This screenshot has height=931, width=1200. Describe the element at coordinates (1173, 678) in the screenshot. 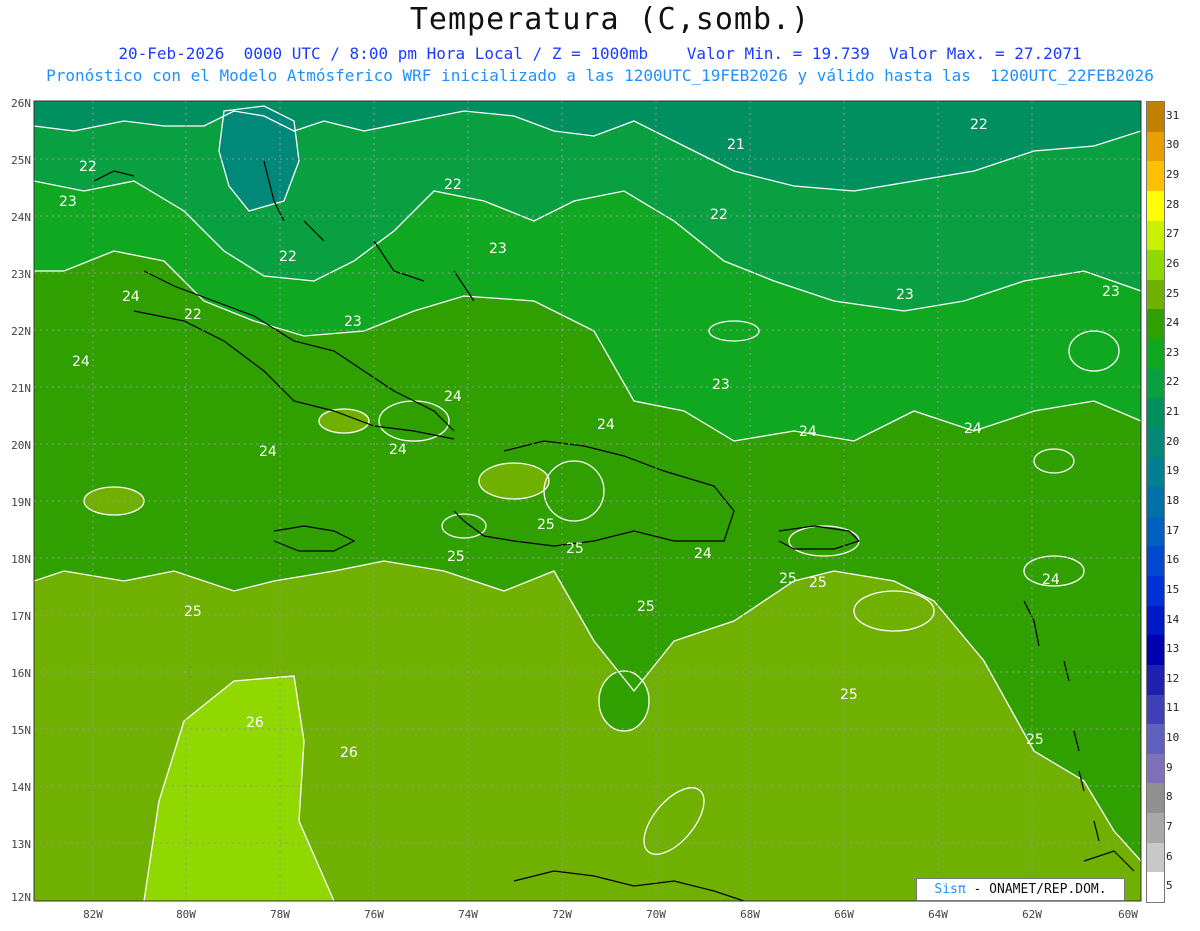

I see `colorbar-label: 12` at that location.